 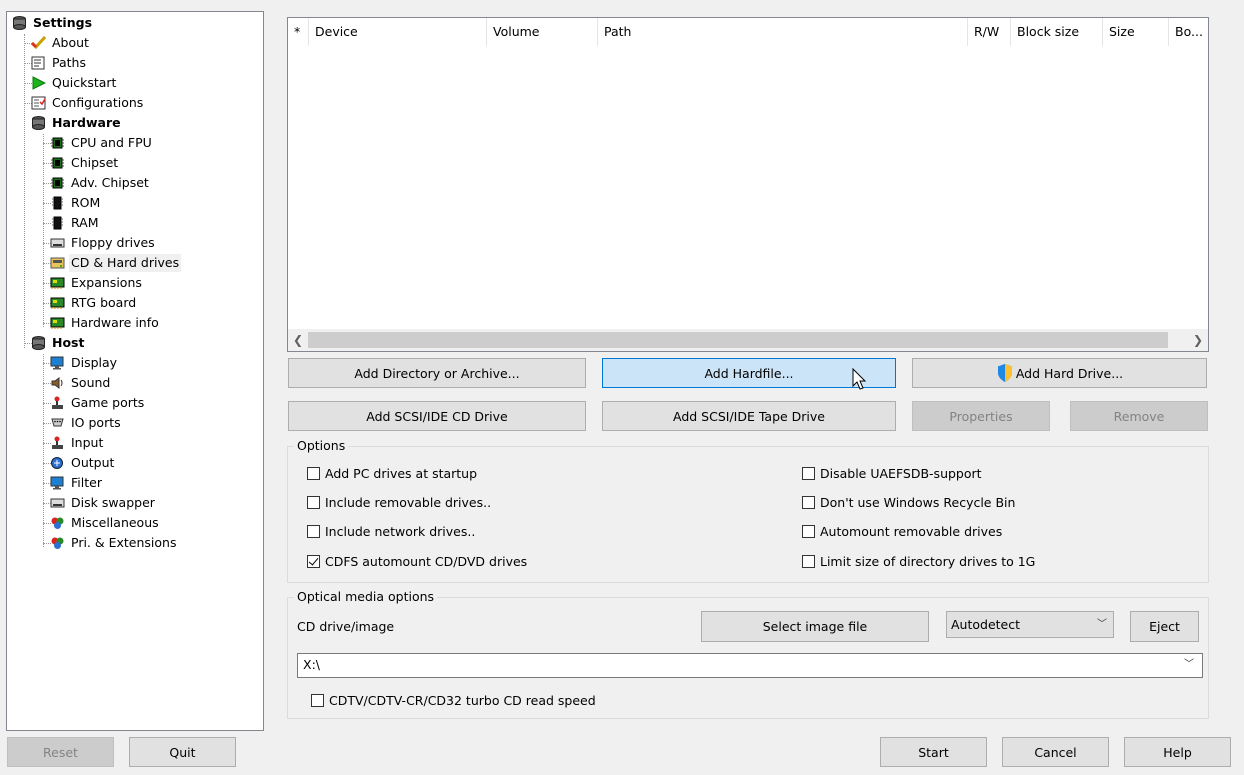 I want to click on cd-mode-value: Autodetect, so click(x=986, y=624).